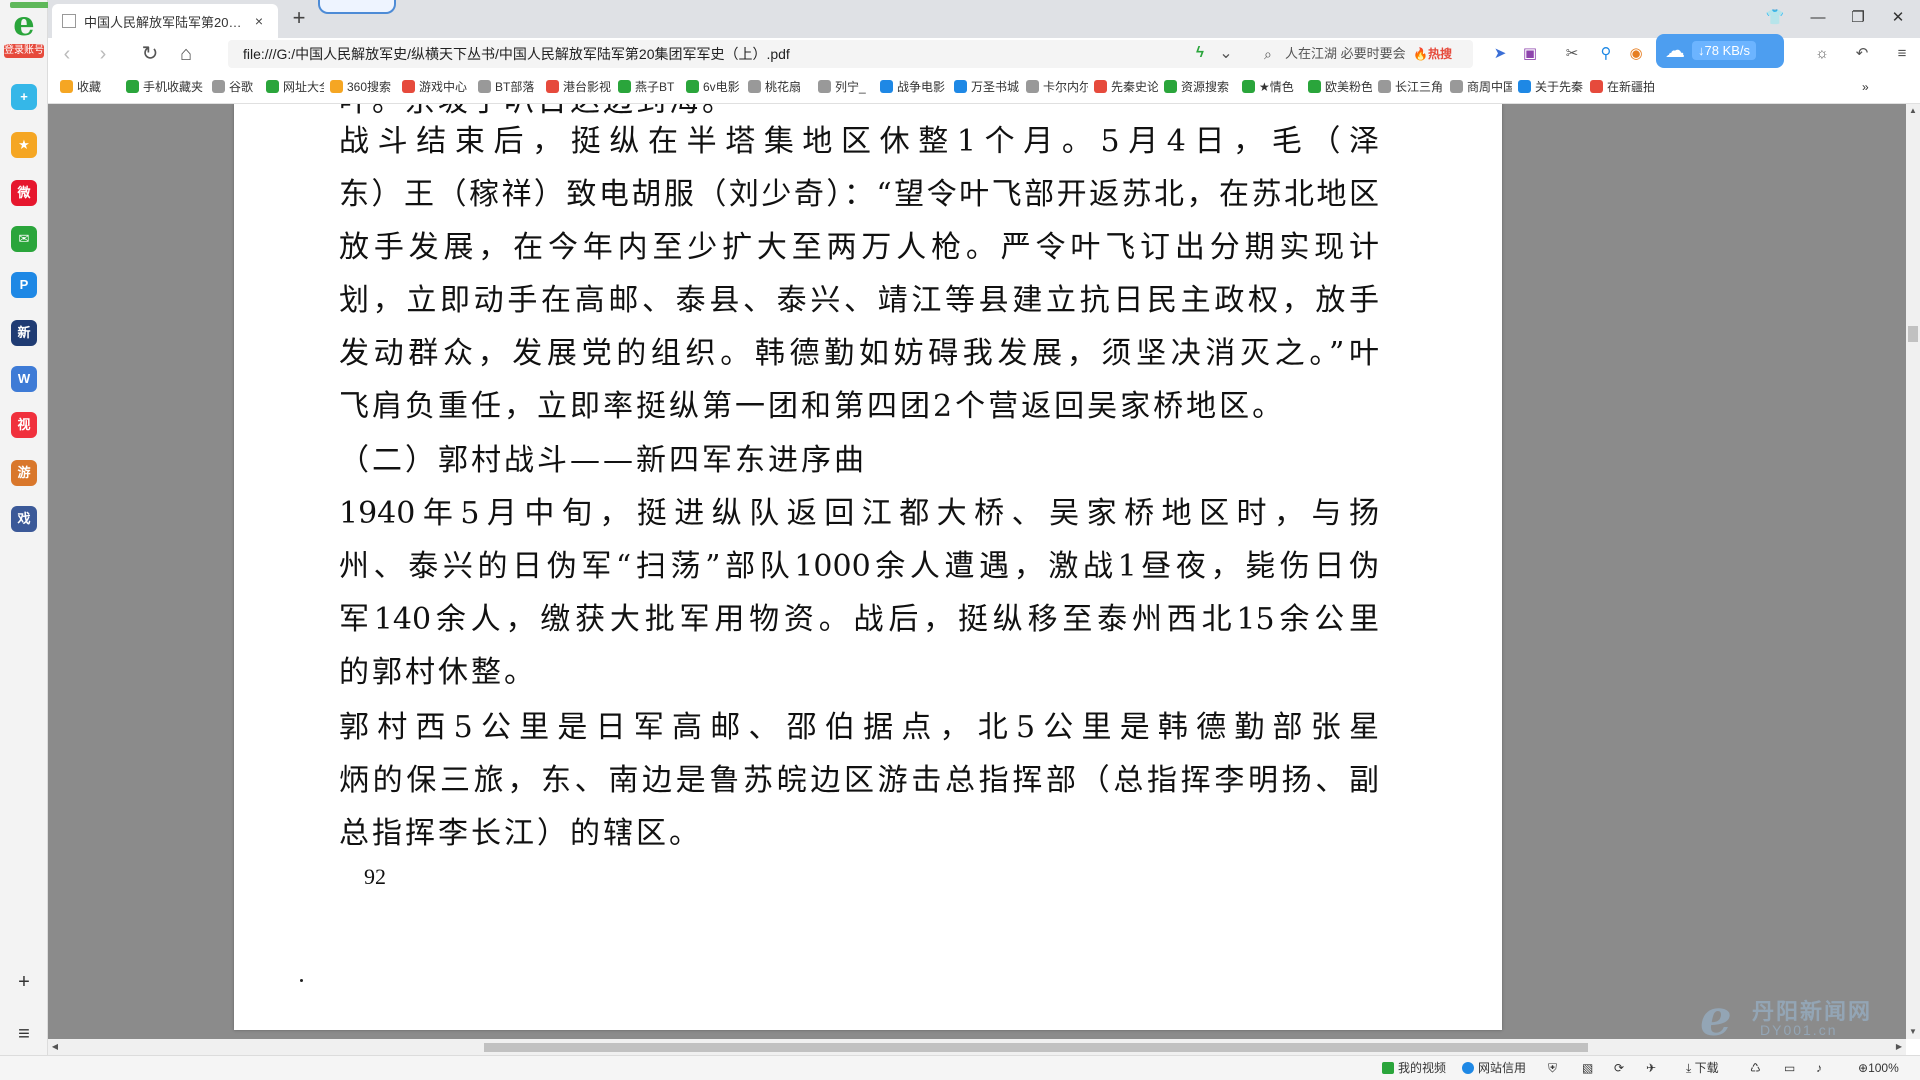 This screenshot has width=1920, height=1080. What do you see at coordinates (24, 97) in the screenshot?
I see `app-icon: +` at bounding box center [24, 97].